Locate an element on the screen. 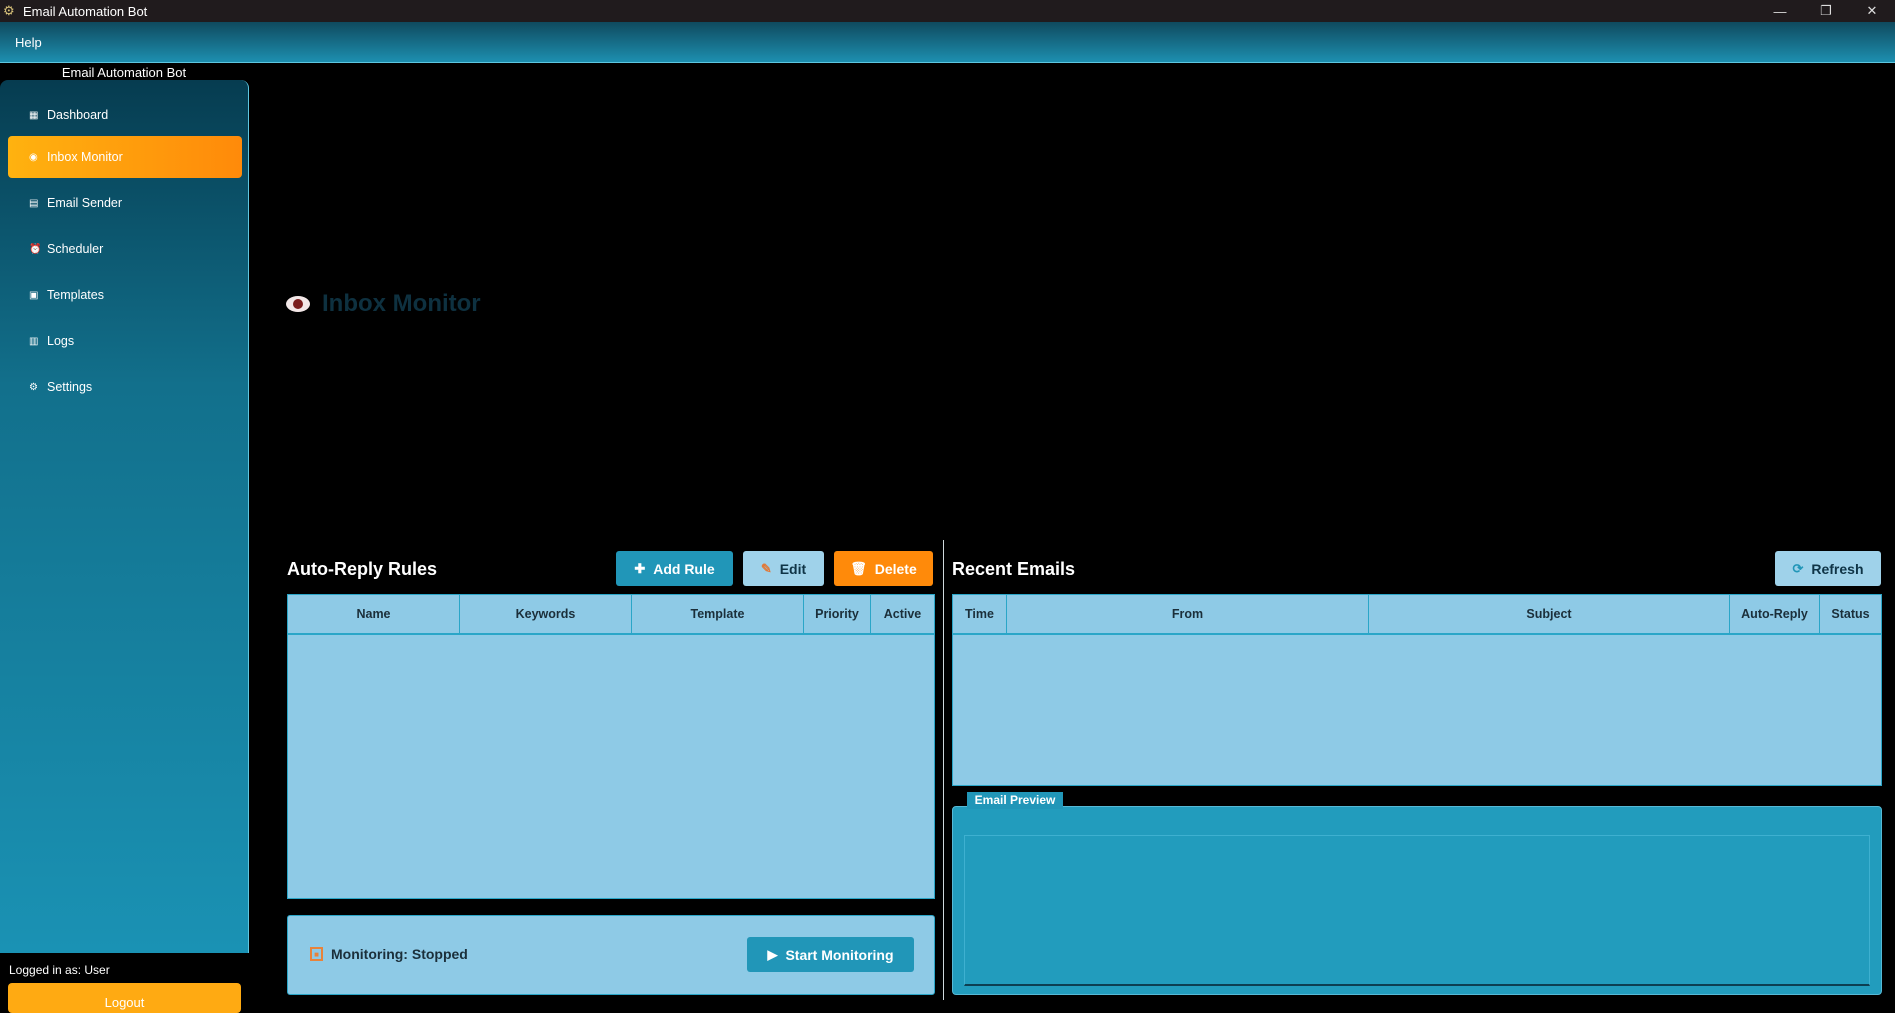 The image size is (1895, 1013). refresh-label: Refresh is located at coordinates (1837, 568).